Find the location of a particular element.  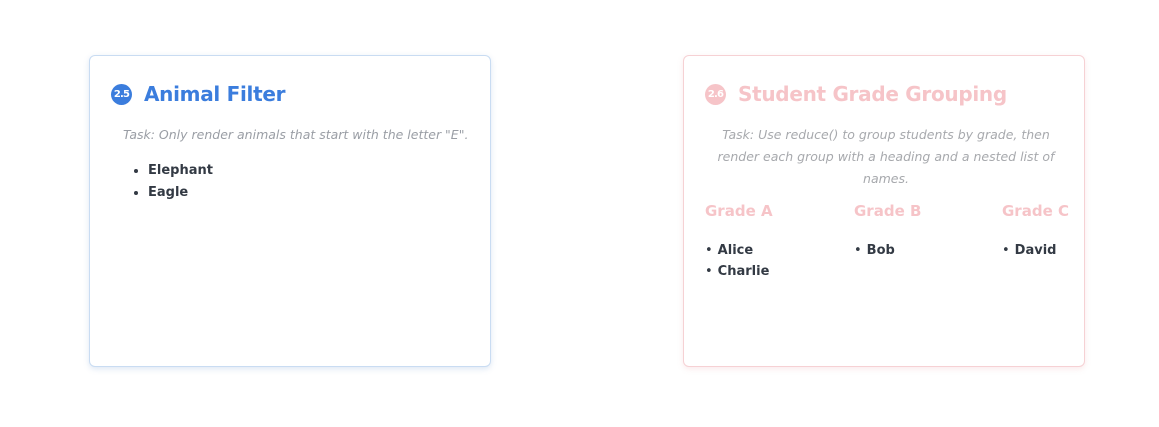

student-grade-header: 2.6 Student Grade Grouping is located at coordinates (856, 94).